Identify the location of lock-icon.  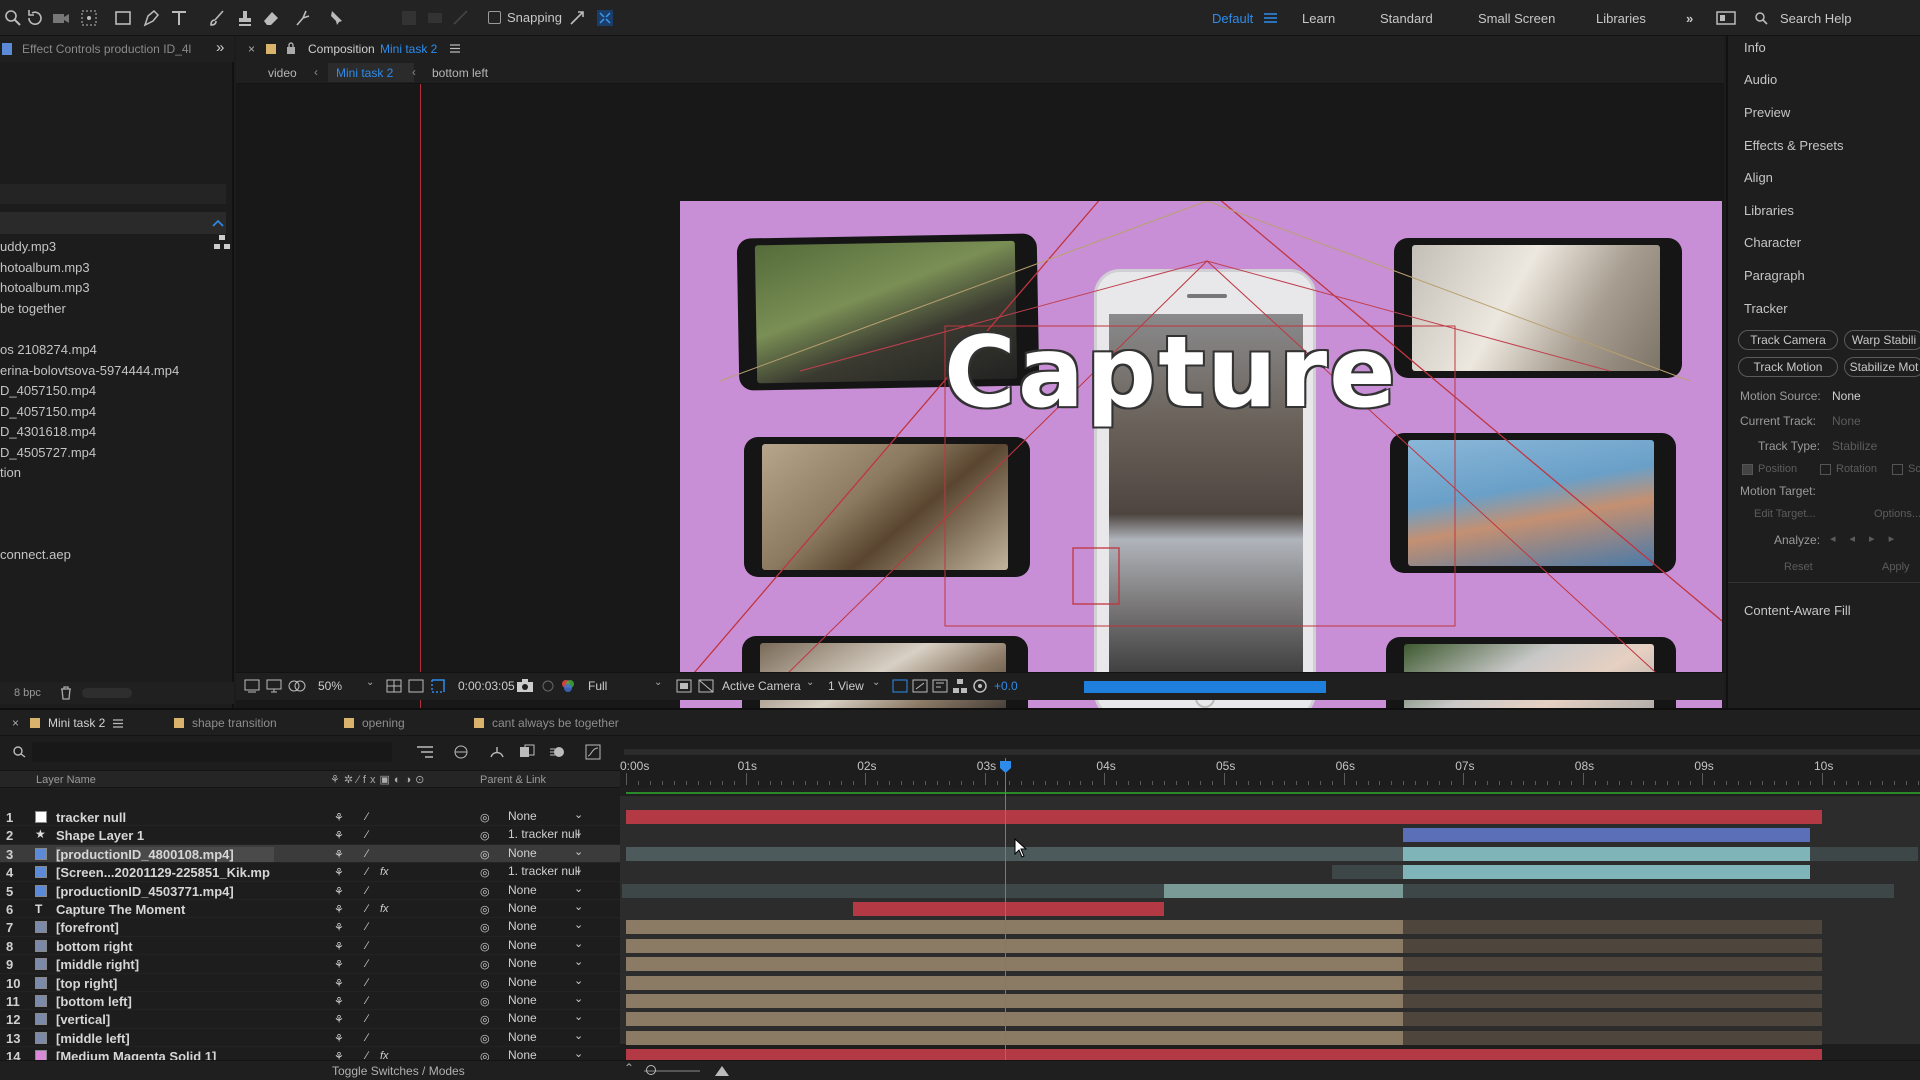
(291, 48).